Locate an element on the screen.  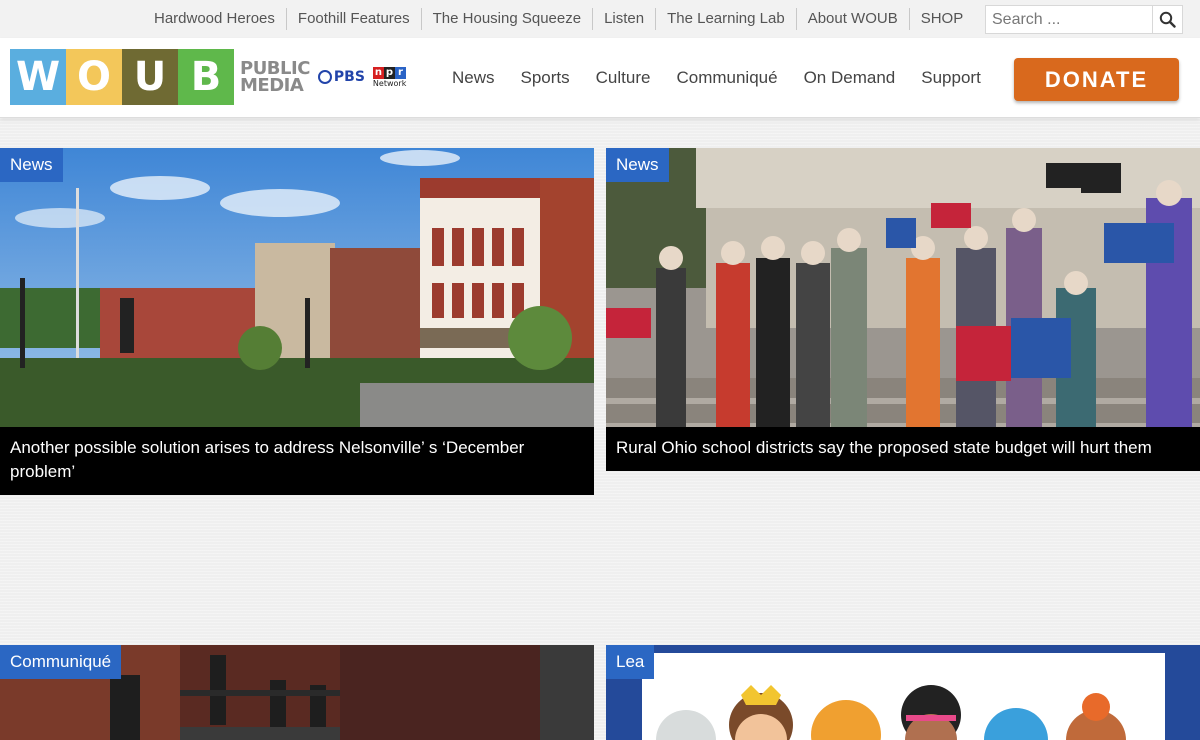
npr-logo: n p r Network is located at coordinates (389, 77).